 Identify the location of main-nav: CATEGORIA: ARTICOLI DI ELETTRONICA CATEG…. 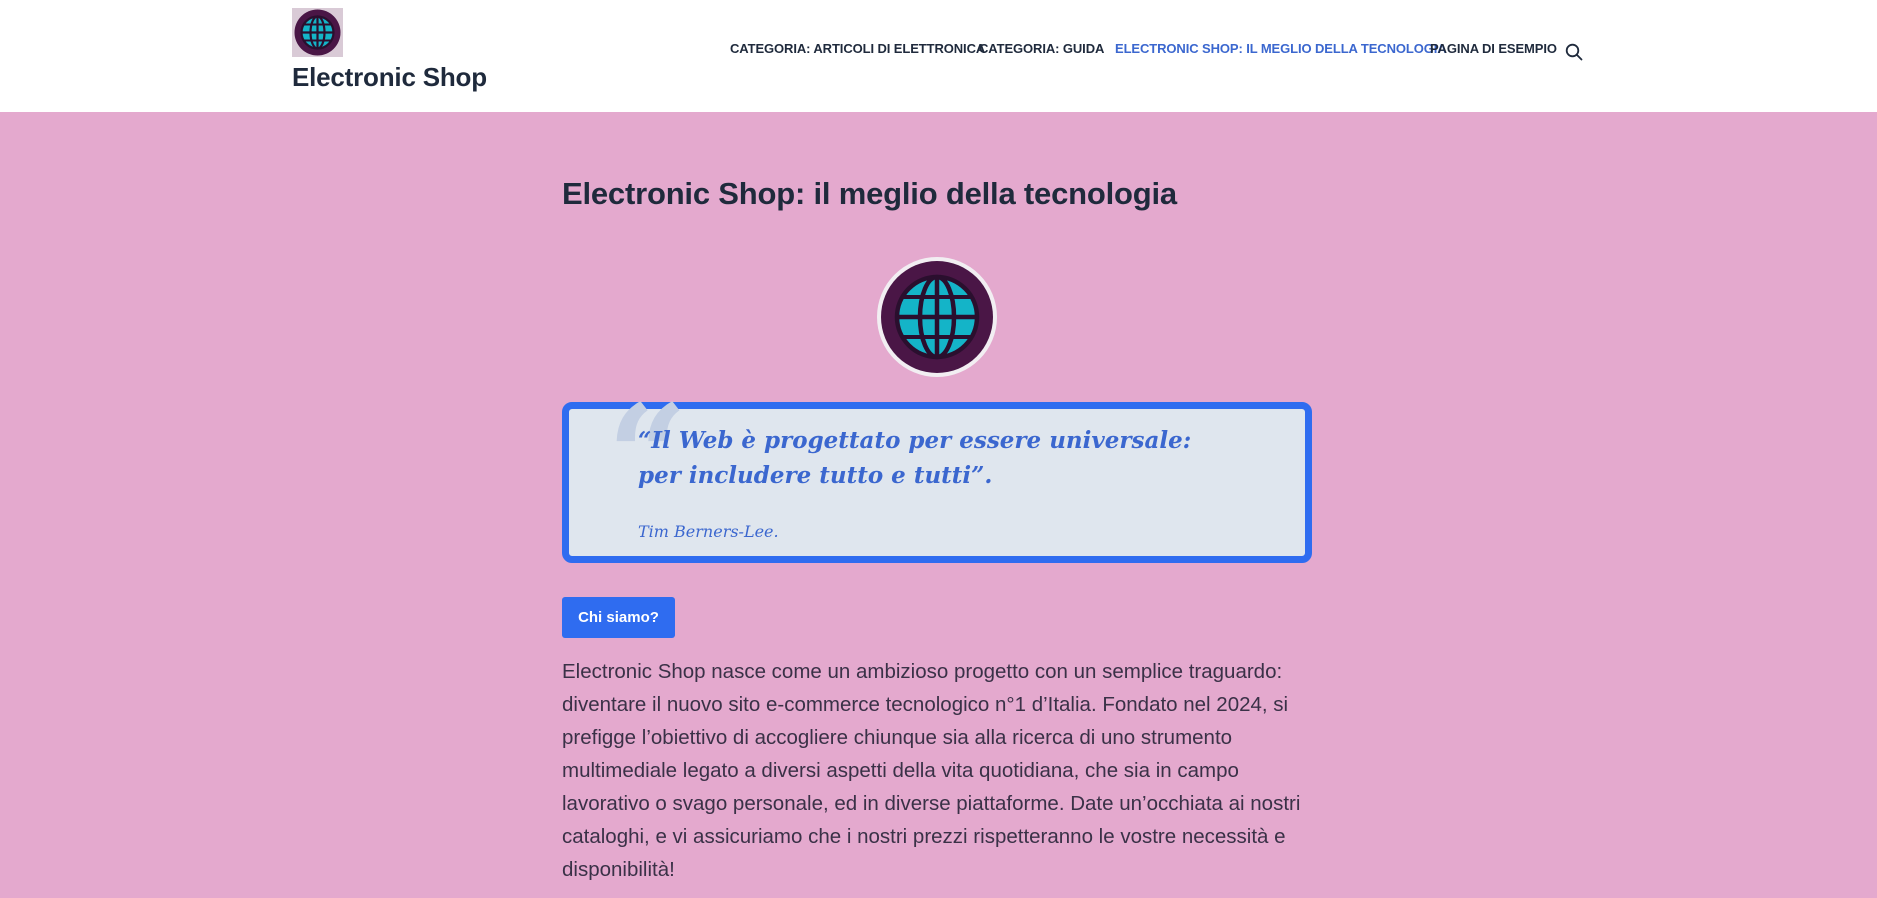
(938, 51).